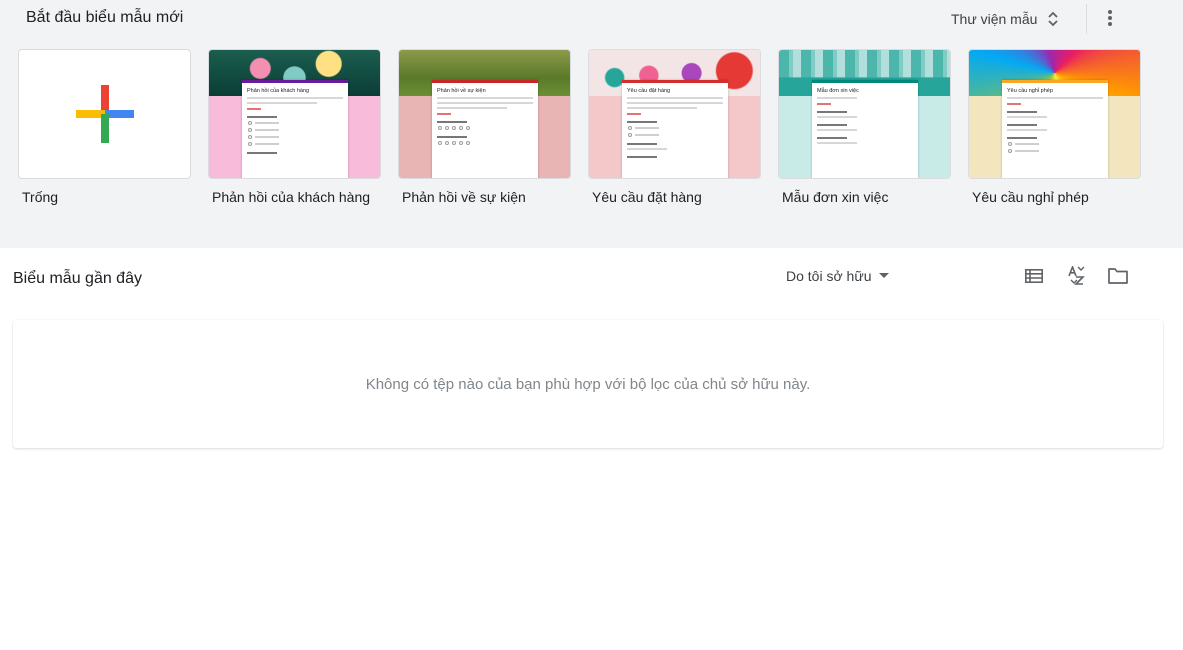 Image resolution: width=1183 pixels, height=650 pixels. Describe the element at coordinates (464, 197) in the screenshot. I see `template-name: Phản hồi về sự kiện` at that location.